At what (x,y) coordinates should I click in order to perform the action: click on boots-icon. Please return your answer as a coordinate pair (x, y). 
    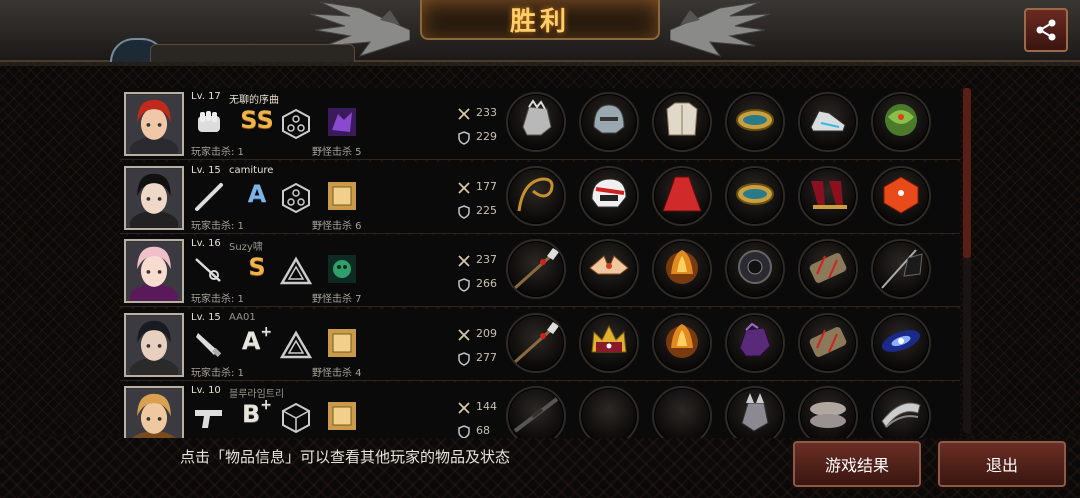
    Looking at the image, I should click on (828, 122).